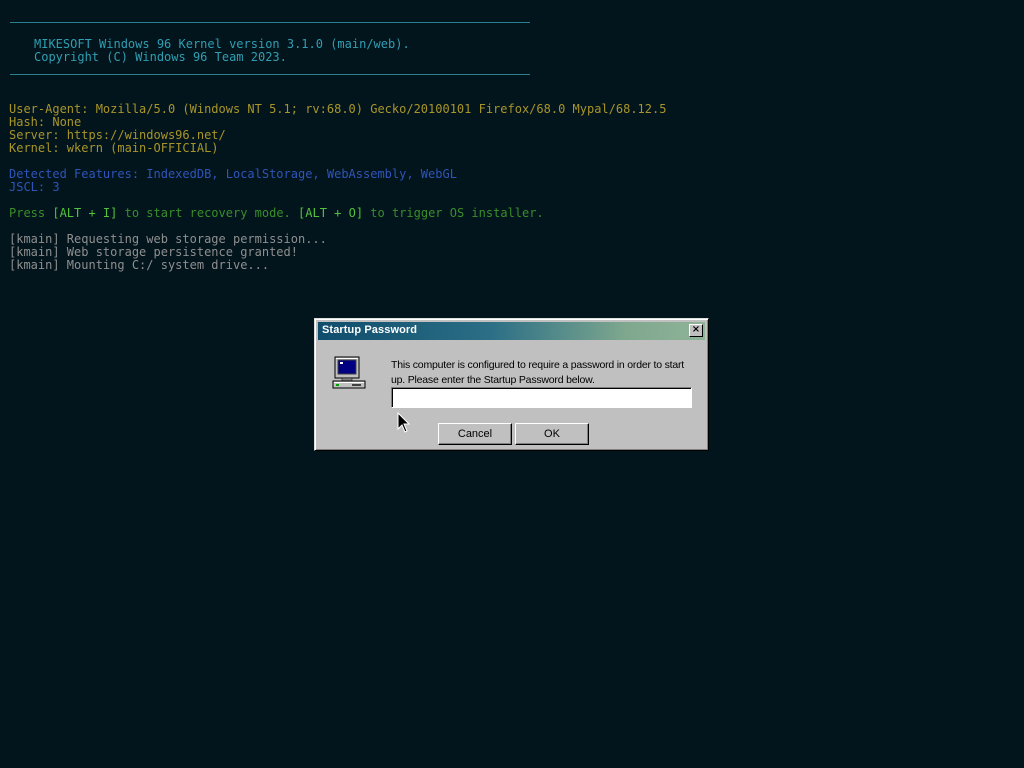  I want to click on installer-key-hint: [ALT + O], so click(331, 213).